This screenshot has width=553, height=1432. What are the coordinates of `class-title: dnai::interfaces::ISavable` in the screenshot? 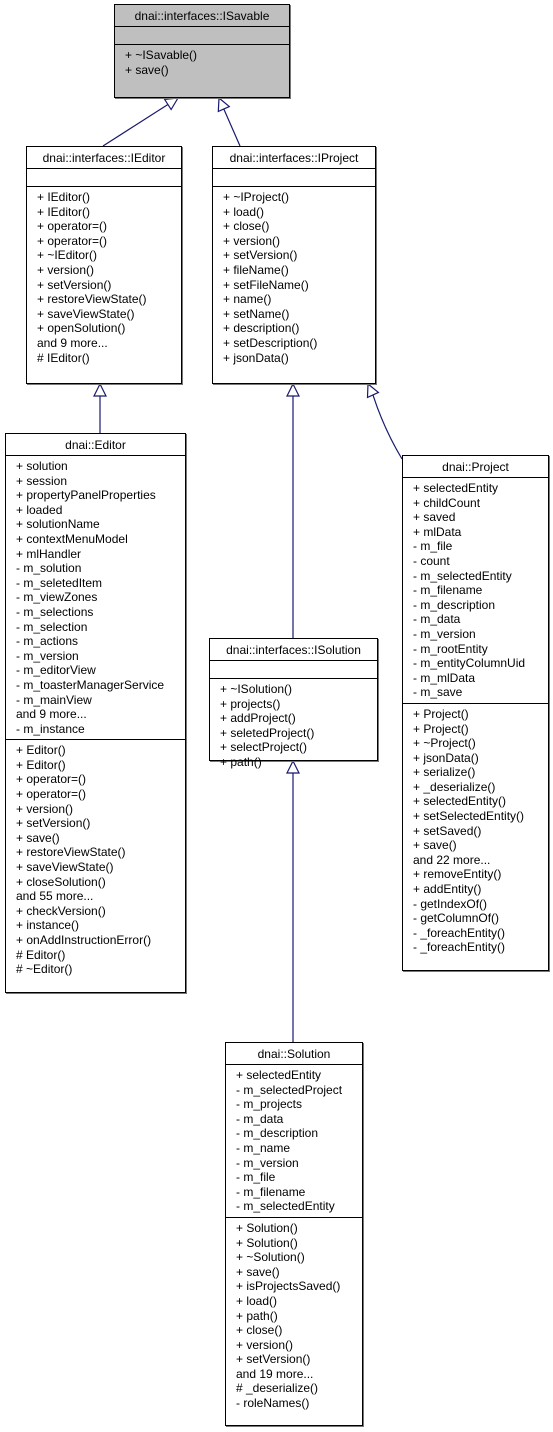 It's located at (202, 16).